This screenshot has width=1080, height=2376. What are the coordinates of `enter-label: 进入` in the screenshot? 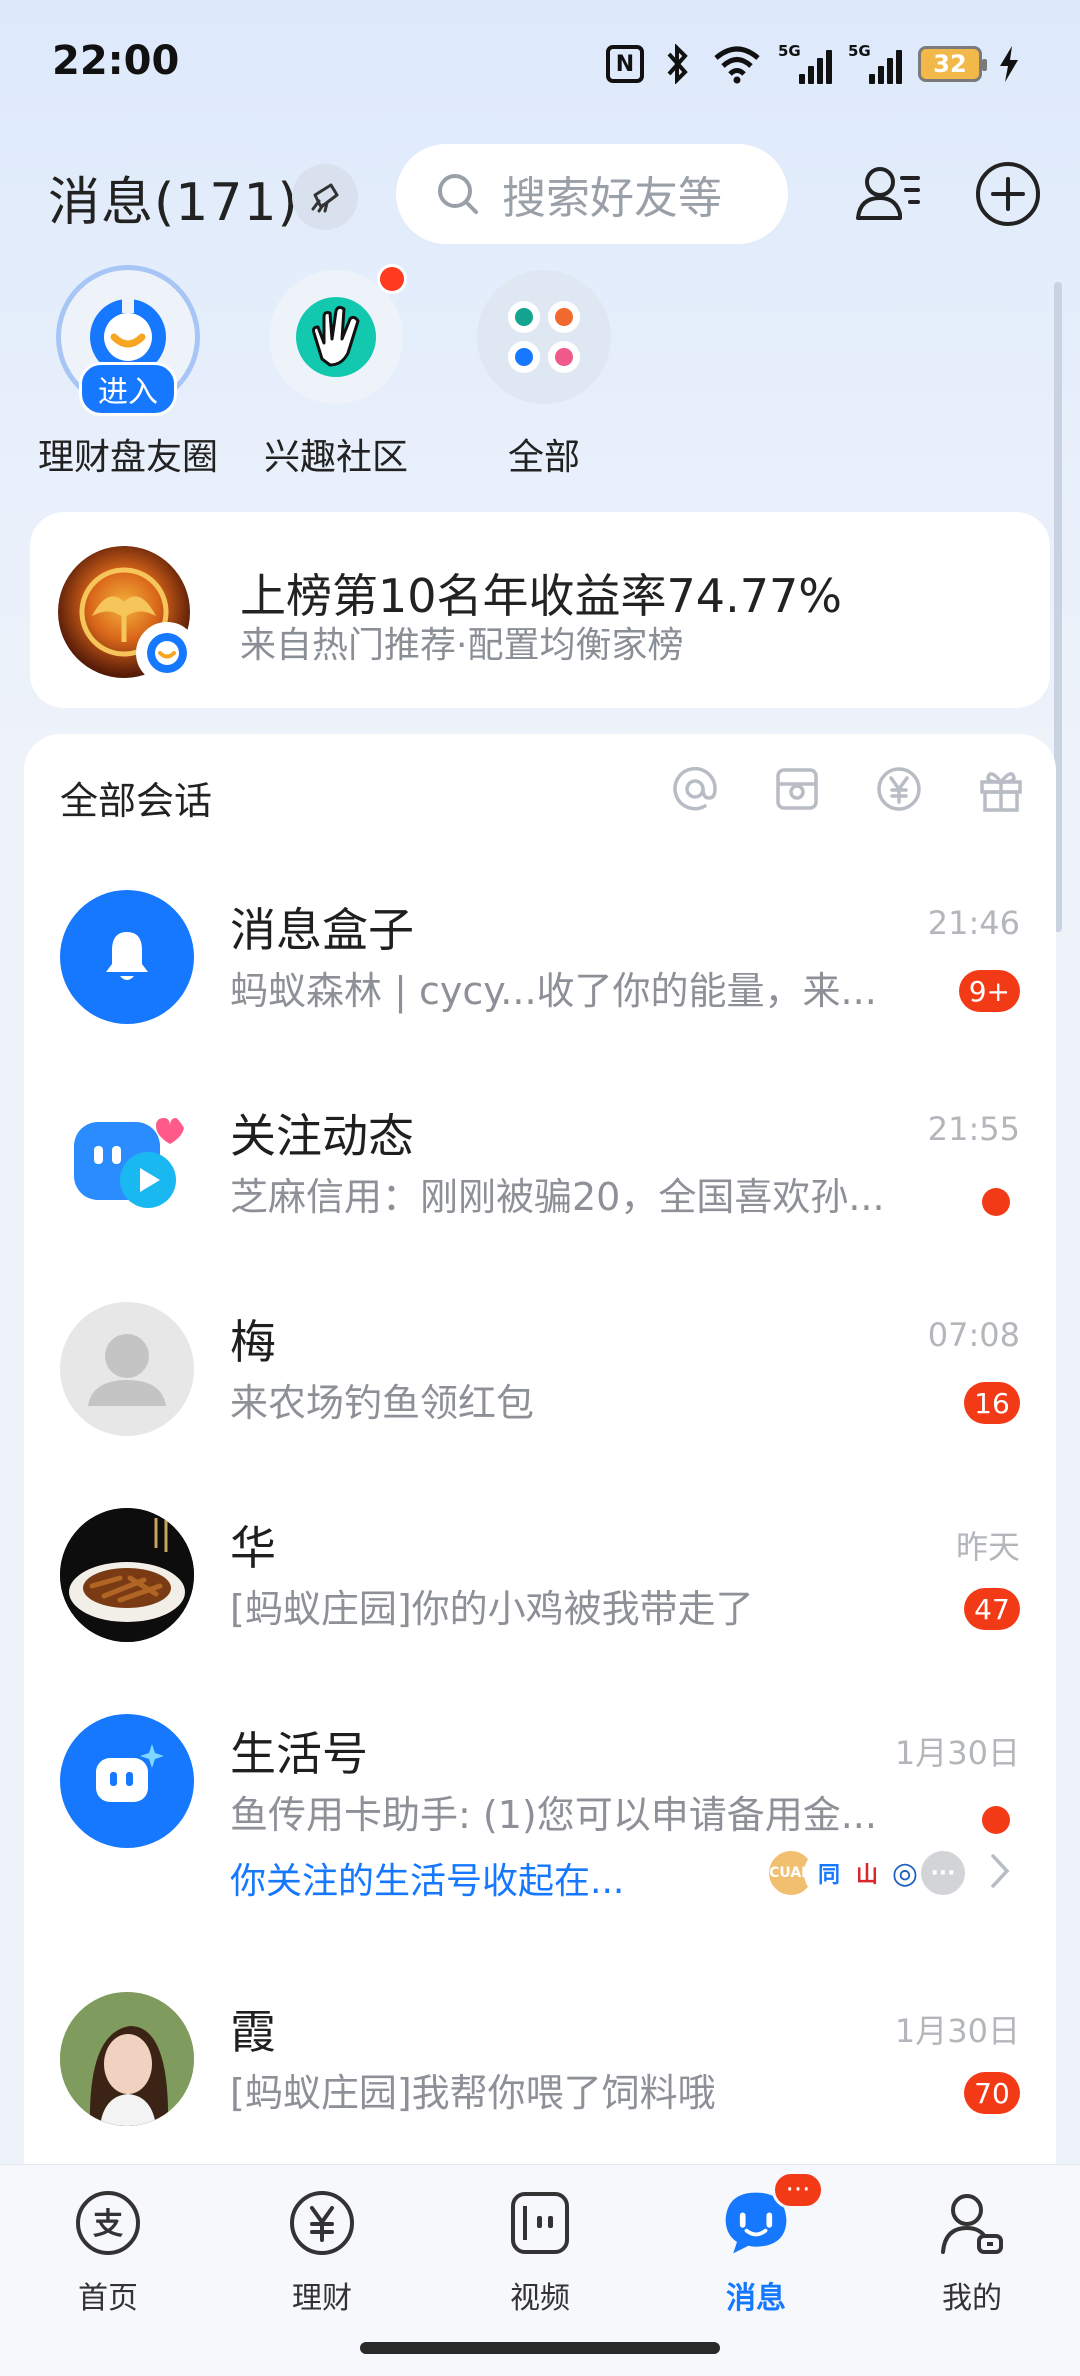 It's located at (128, 389).